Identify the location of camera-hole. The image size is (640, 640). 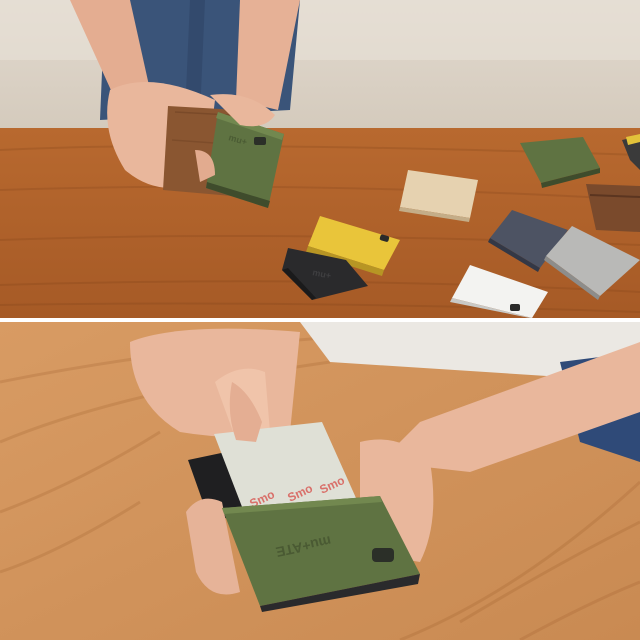
(260, 141).